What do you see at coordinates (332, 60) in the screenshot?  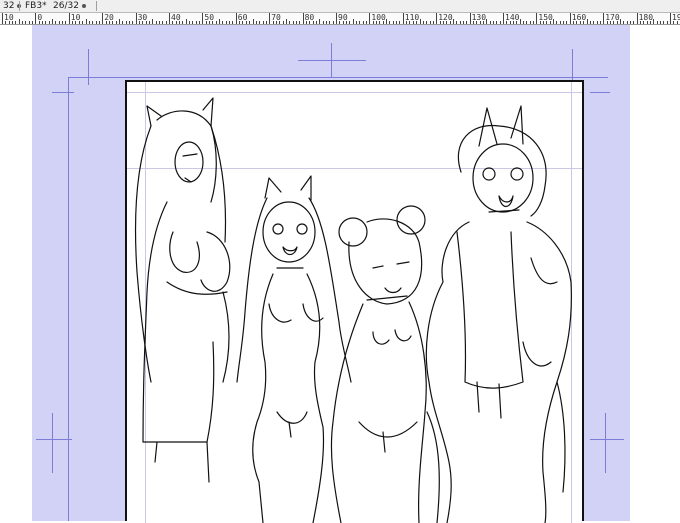 I see `registration-mark` at bounding box center [332, 60].